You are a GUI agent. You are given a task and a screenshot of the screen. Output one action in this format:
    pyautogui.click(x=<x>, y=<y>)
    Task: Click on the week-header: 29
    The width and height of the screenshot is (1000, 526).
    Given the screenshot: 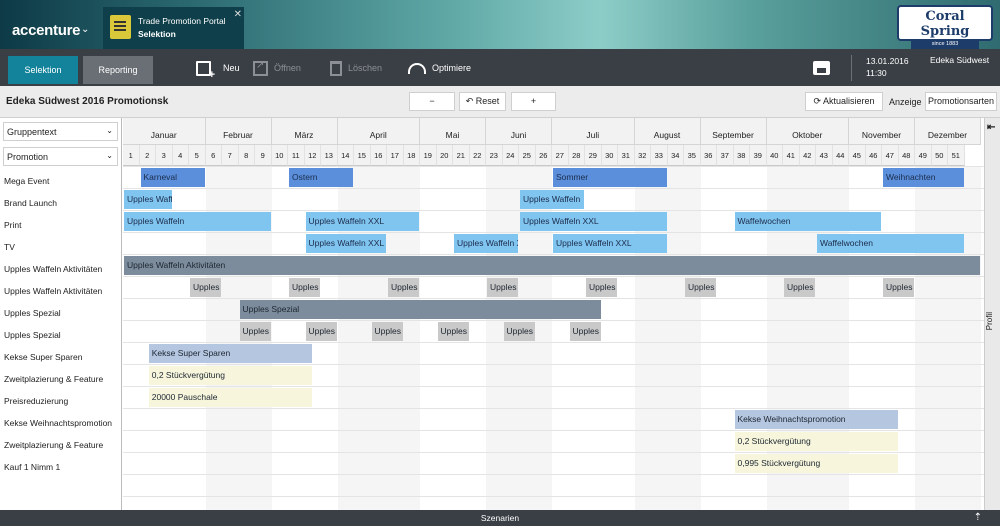 What is the action you would take?
    pyautogui.click(x=593, y=155)
    